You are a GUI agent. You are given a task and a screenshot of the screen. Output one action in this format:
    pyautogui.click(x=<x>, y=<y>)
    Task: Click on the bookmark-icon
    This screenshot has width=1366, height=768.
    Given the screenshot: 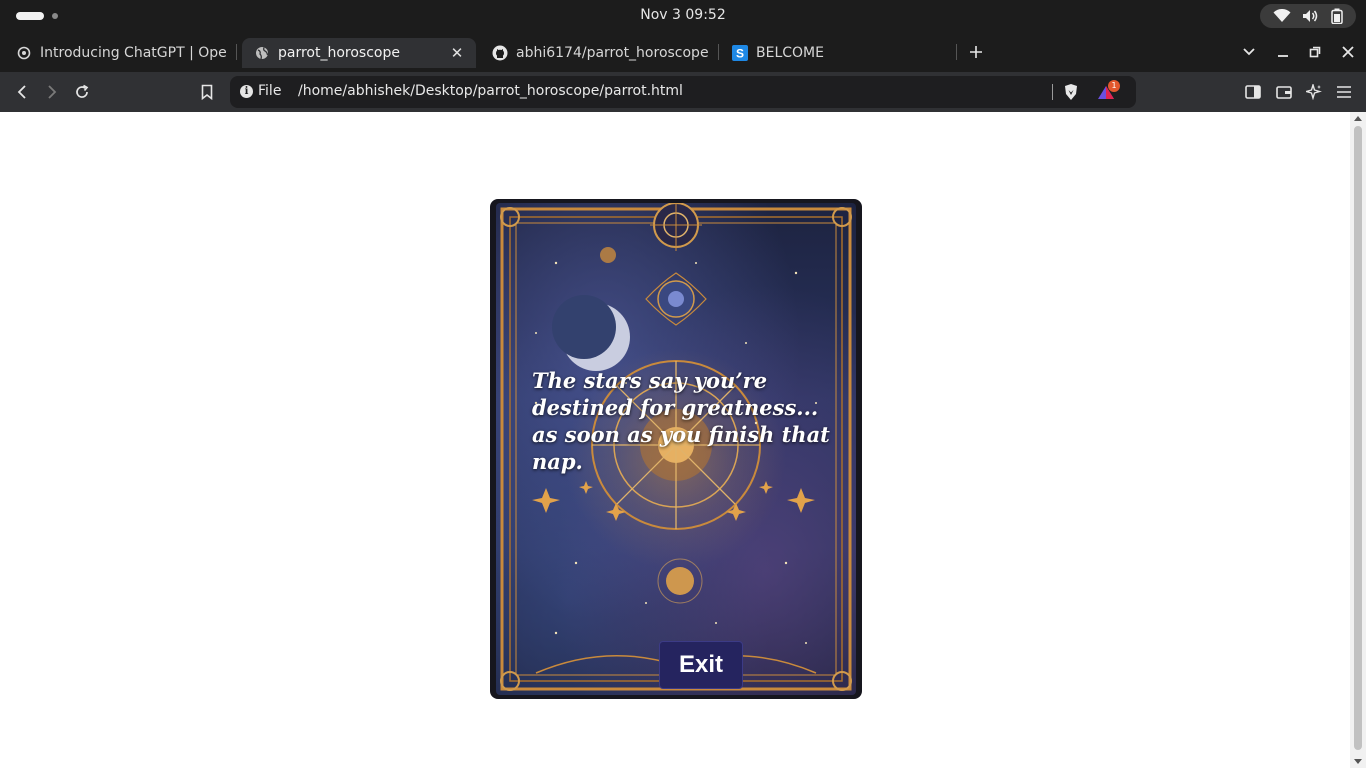 What is the action you would take?
    pyautogui.click(x=207, y=92)
    